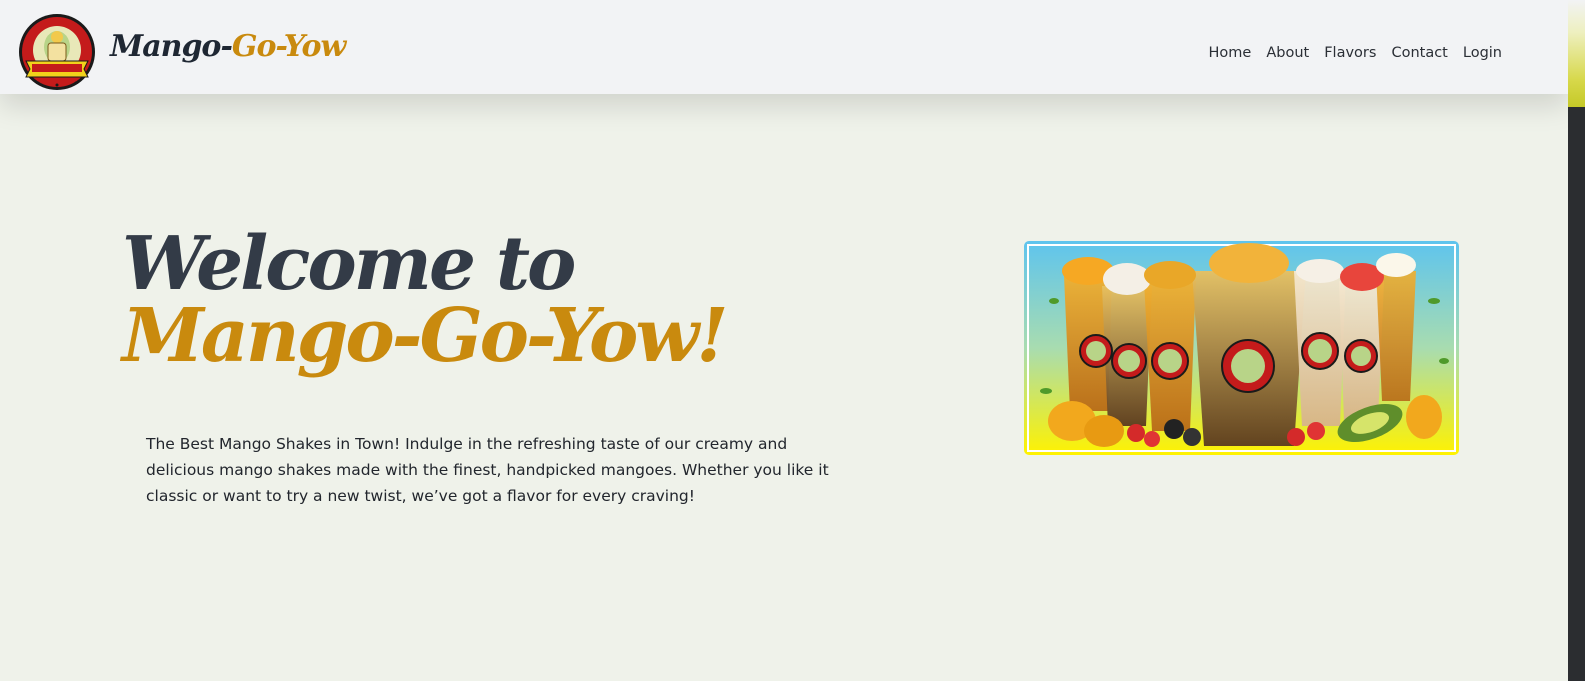 The height and width of the screenshot is (681, 1585). Describe the element at coordinates (1241, 348) in the screenshot. I see `hero-product-image` at that location.